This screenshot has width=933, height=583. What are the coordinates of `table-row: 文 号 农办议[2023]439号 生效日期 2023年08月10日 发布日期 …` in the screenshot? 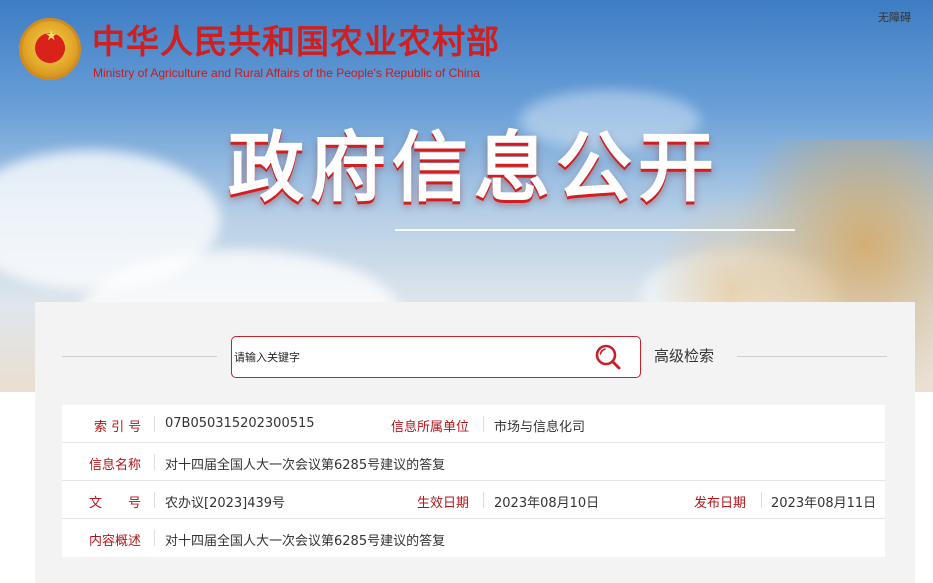 It's located at (473, 500).